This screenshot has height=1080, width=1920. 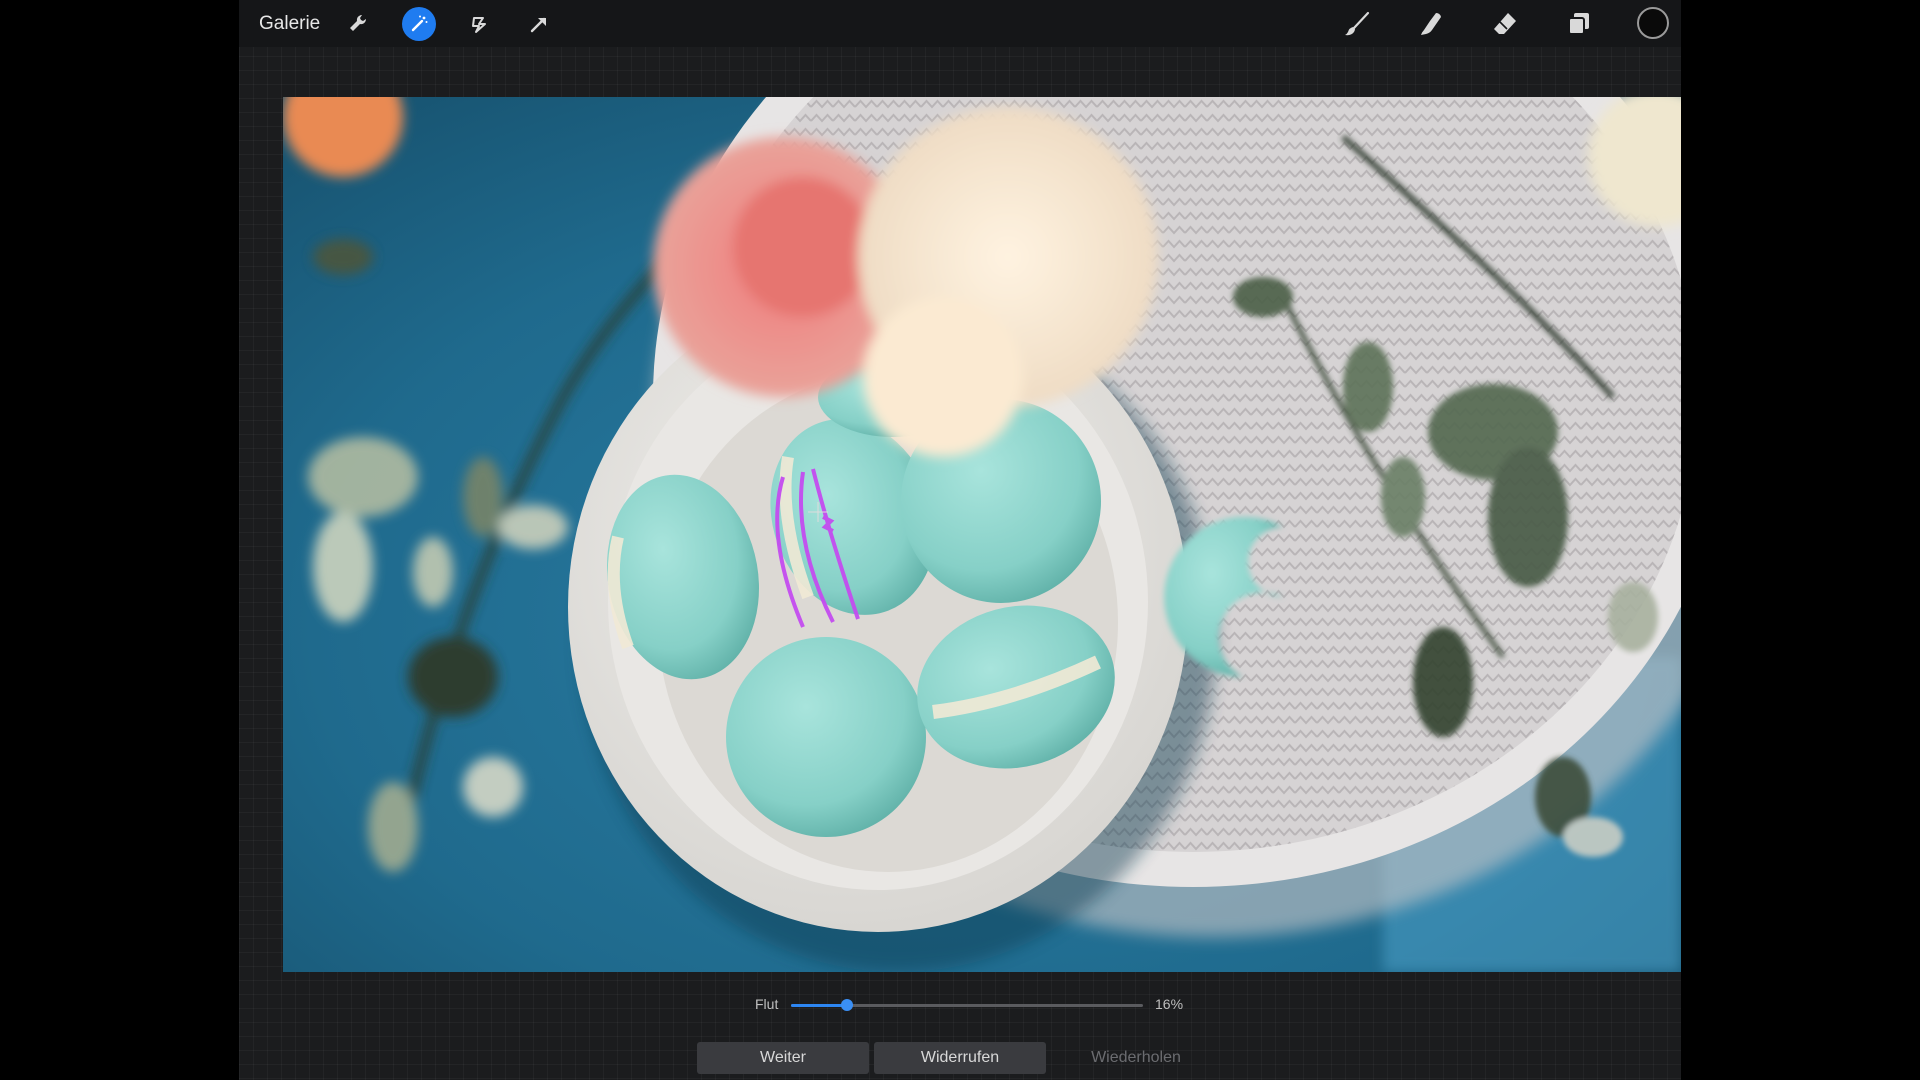 I want to click on magic-wand-icon, so click(x=419, y=24).